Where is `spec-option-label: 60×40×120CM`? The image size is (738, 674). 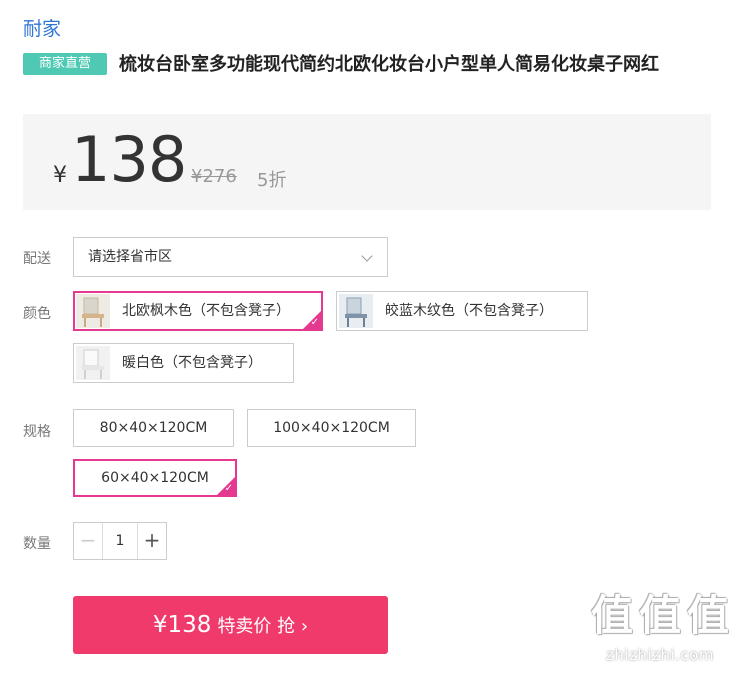
spec-option-label: 60×40×120CM is located at coordinates (155, 478).